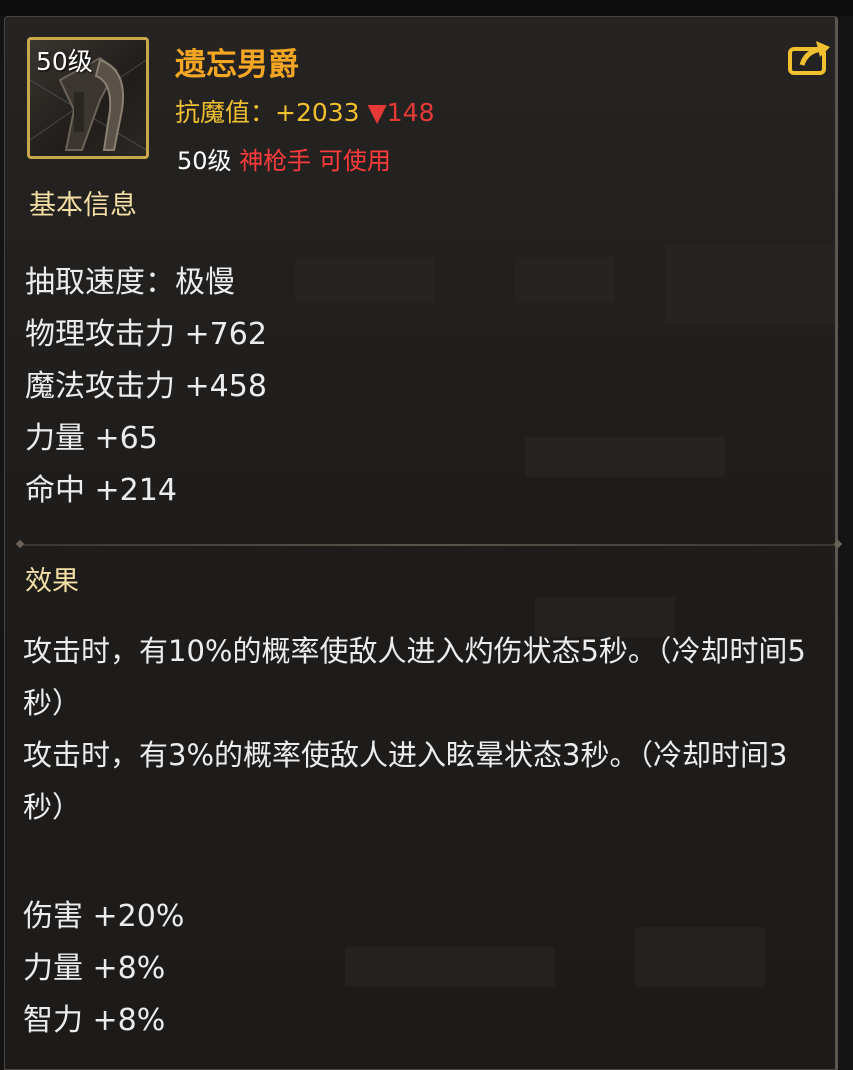 This screenshot has height=1070, width=853. What do you see at coordinates (317, 112) in the screenshot?
I see `stat-value: +2033` at bounding box center [317, 112].